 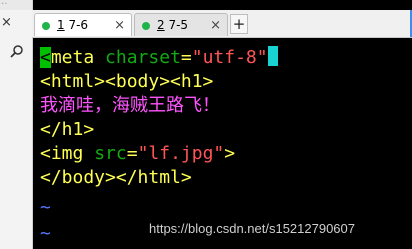 I want to click on code-line-6: </body></html>, so click(x=116, y=177).